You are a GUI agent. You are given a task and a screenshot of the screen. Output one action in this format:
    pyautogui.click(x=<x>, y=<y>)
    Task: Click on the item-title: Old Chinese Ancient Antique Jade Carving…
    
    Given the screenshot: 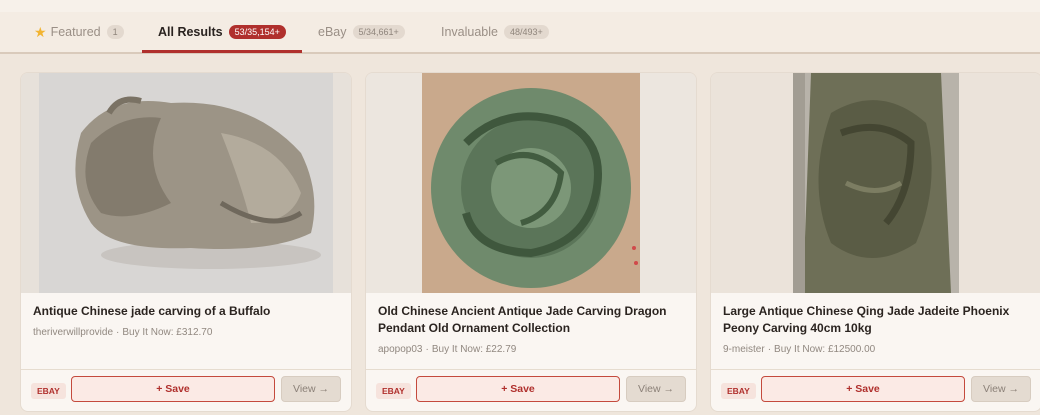 What is the action you would take?
    pyautogui.click(x=531, y=320)
    